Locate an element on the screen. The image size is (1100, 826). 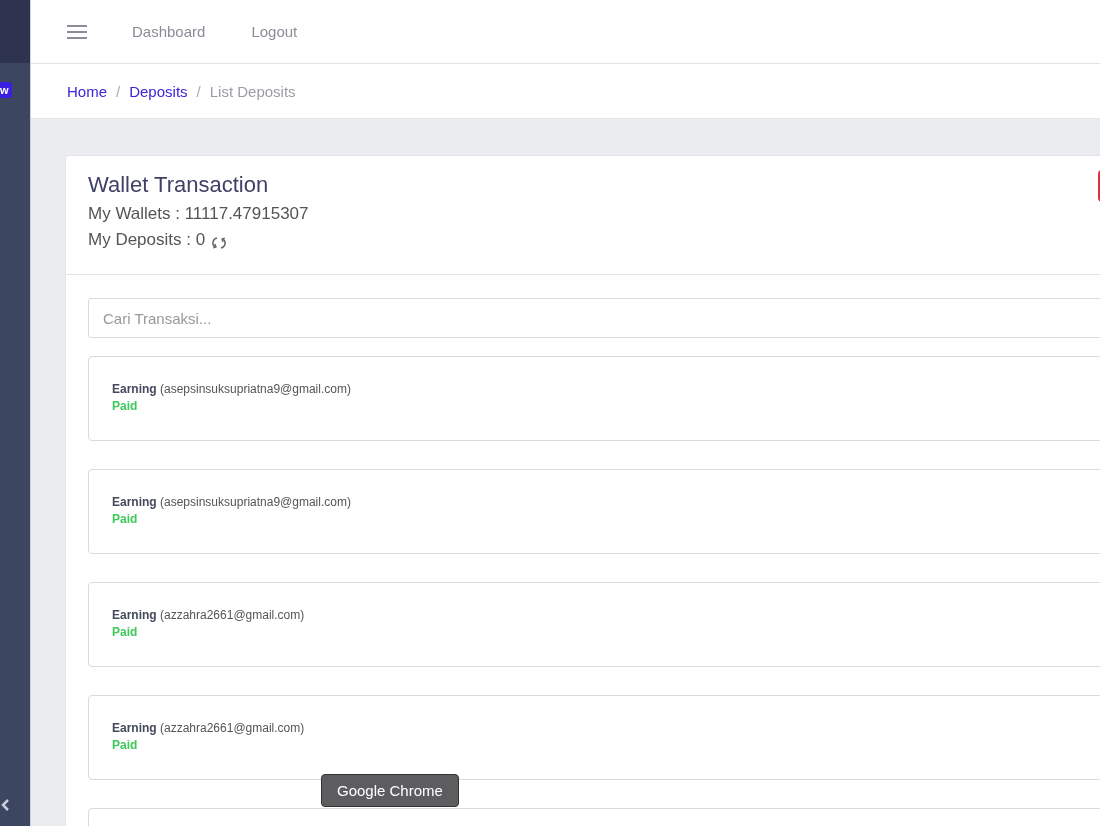
breadcrumb-item: Deposits is located at coordinates (158, 91).